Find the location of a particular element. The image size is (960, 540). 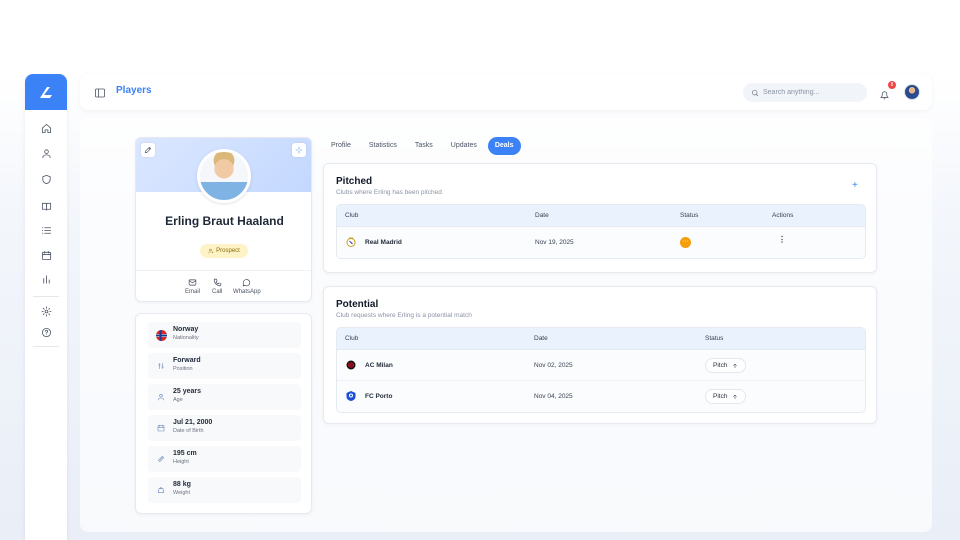

user-avatar is located at coordinates (912, 92).